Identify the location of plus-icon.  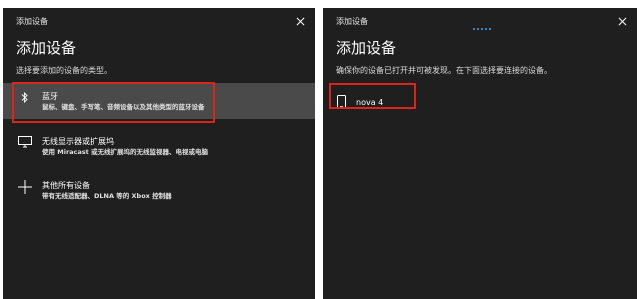
(25, 187).